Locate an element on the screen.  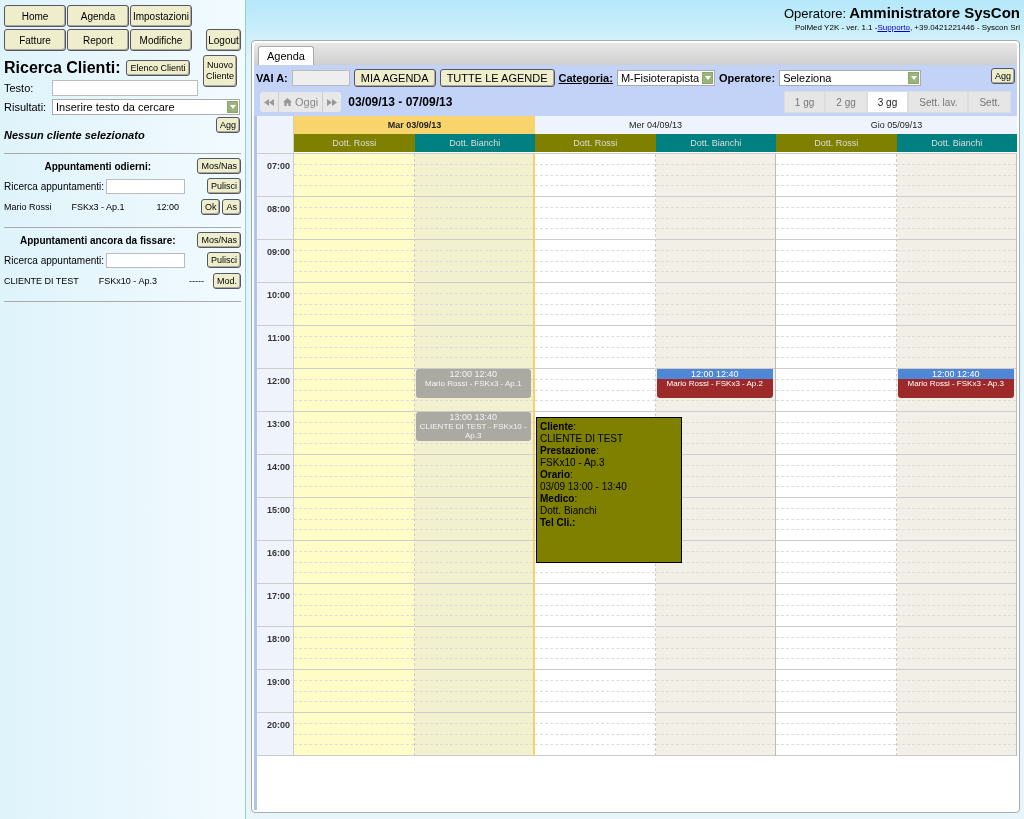
nav-button: Agenda is located at coordinates (98, 16).